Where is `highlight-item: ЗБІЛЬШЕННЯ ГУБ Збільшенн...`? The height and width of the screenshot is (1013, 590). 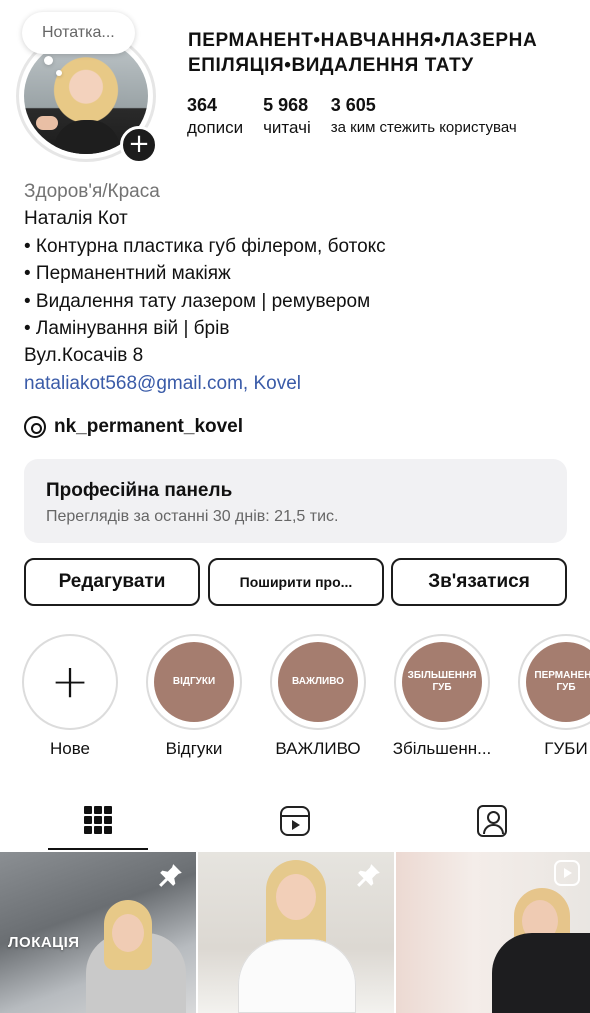 highlight-item: ЗБІЛЬШЕННЯ ГУБ Збільшенн... is located at coordinates (442, 696).